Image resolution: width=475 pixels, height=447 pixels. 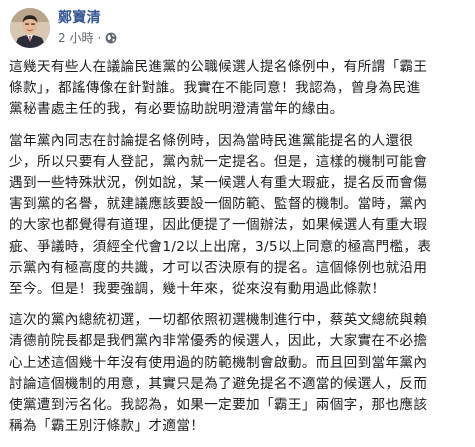 I want to click on text-line: 條款」，都謠傳像在針對誰。我實在不能同意！我認為，曾身為民進, so click(x=215, y=88).